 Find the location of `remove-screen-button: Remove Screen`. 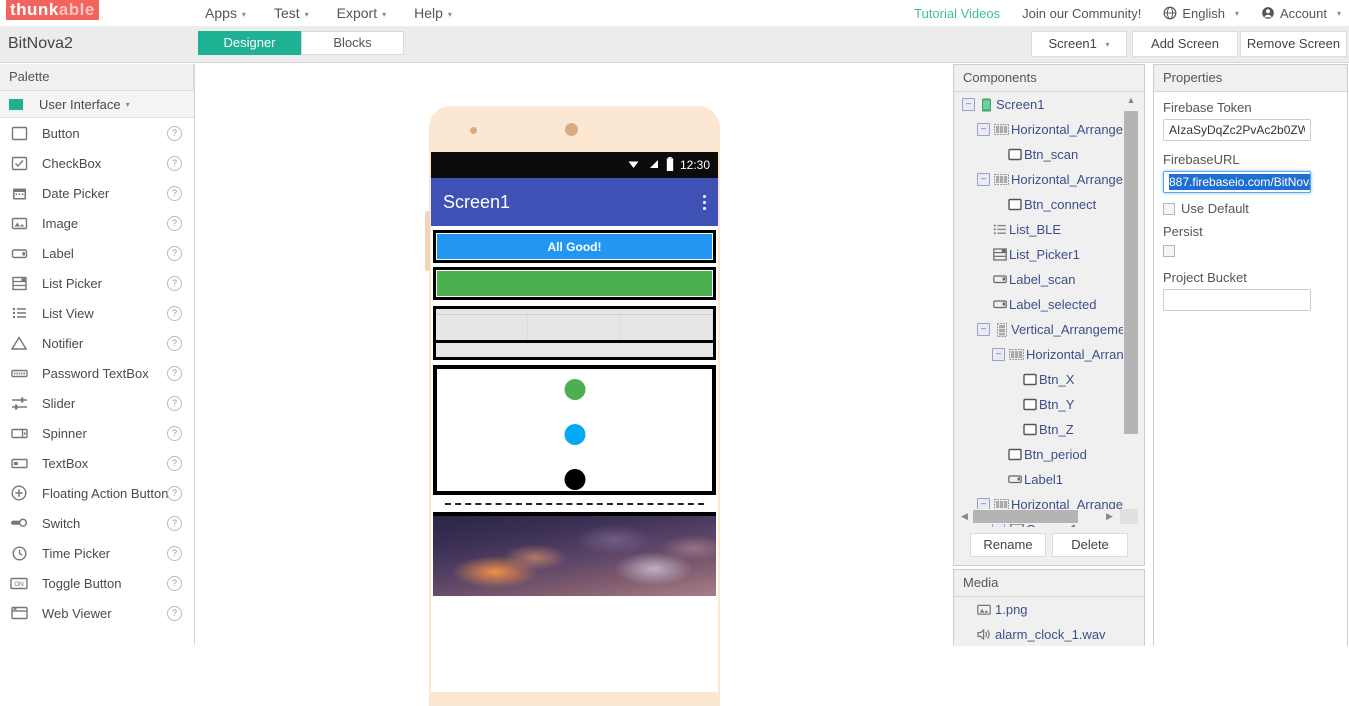

remove-screen-button: Remove Screen is located at coordinates (1293, 44).